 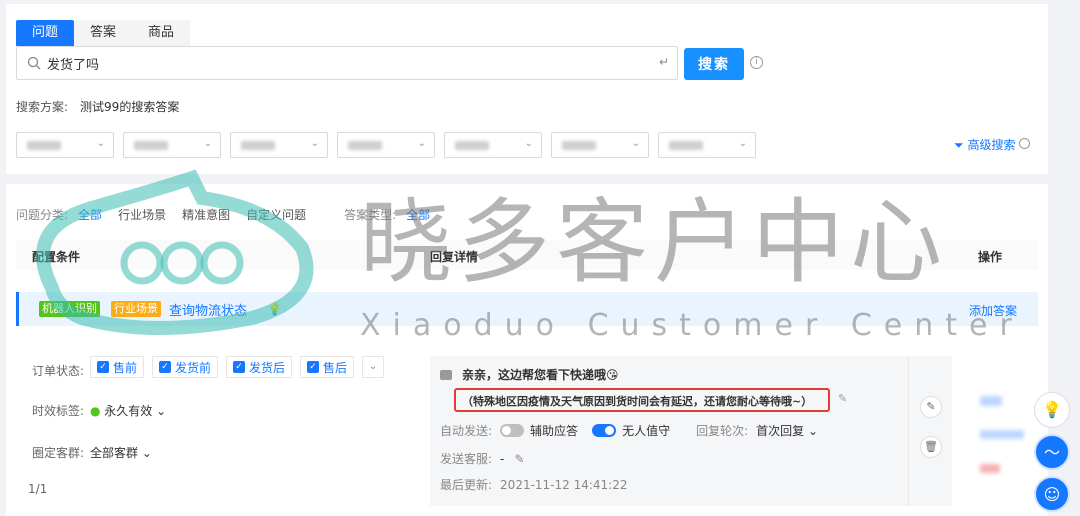 I want to click on header-condition: 配置条件, so click(x=56, y=257).